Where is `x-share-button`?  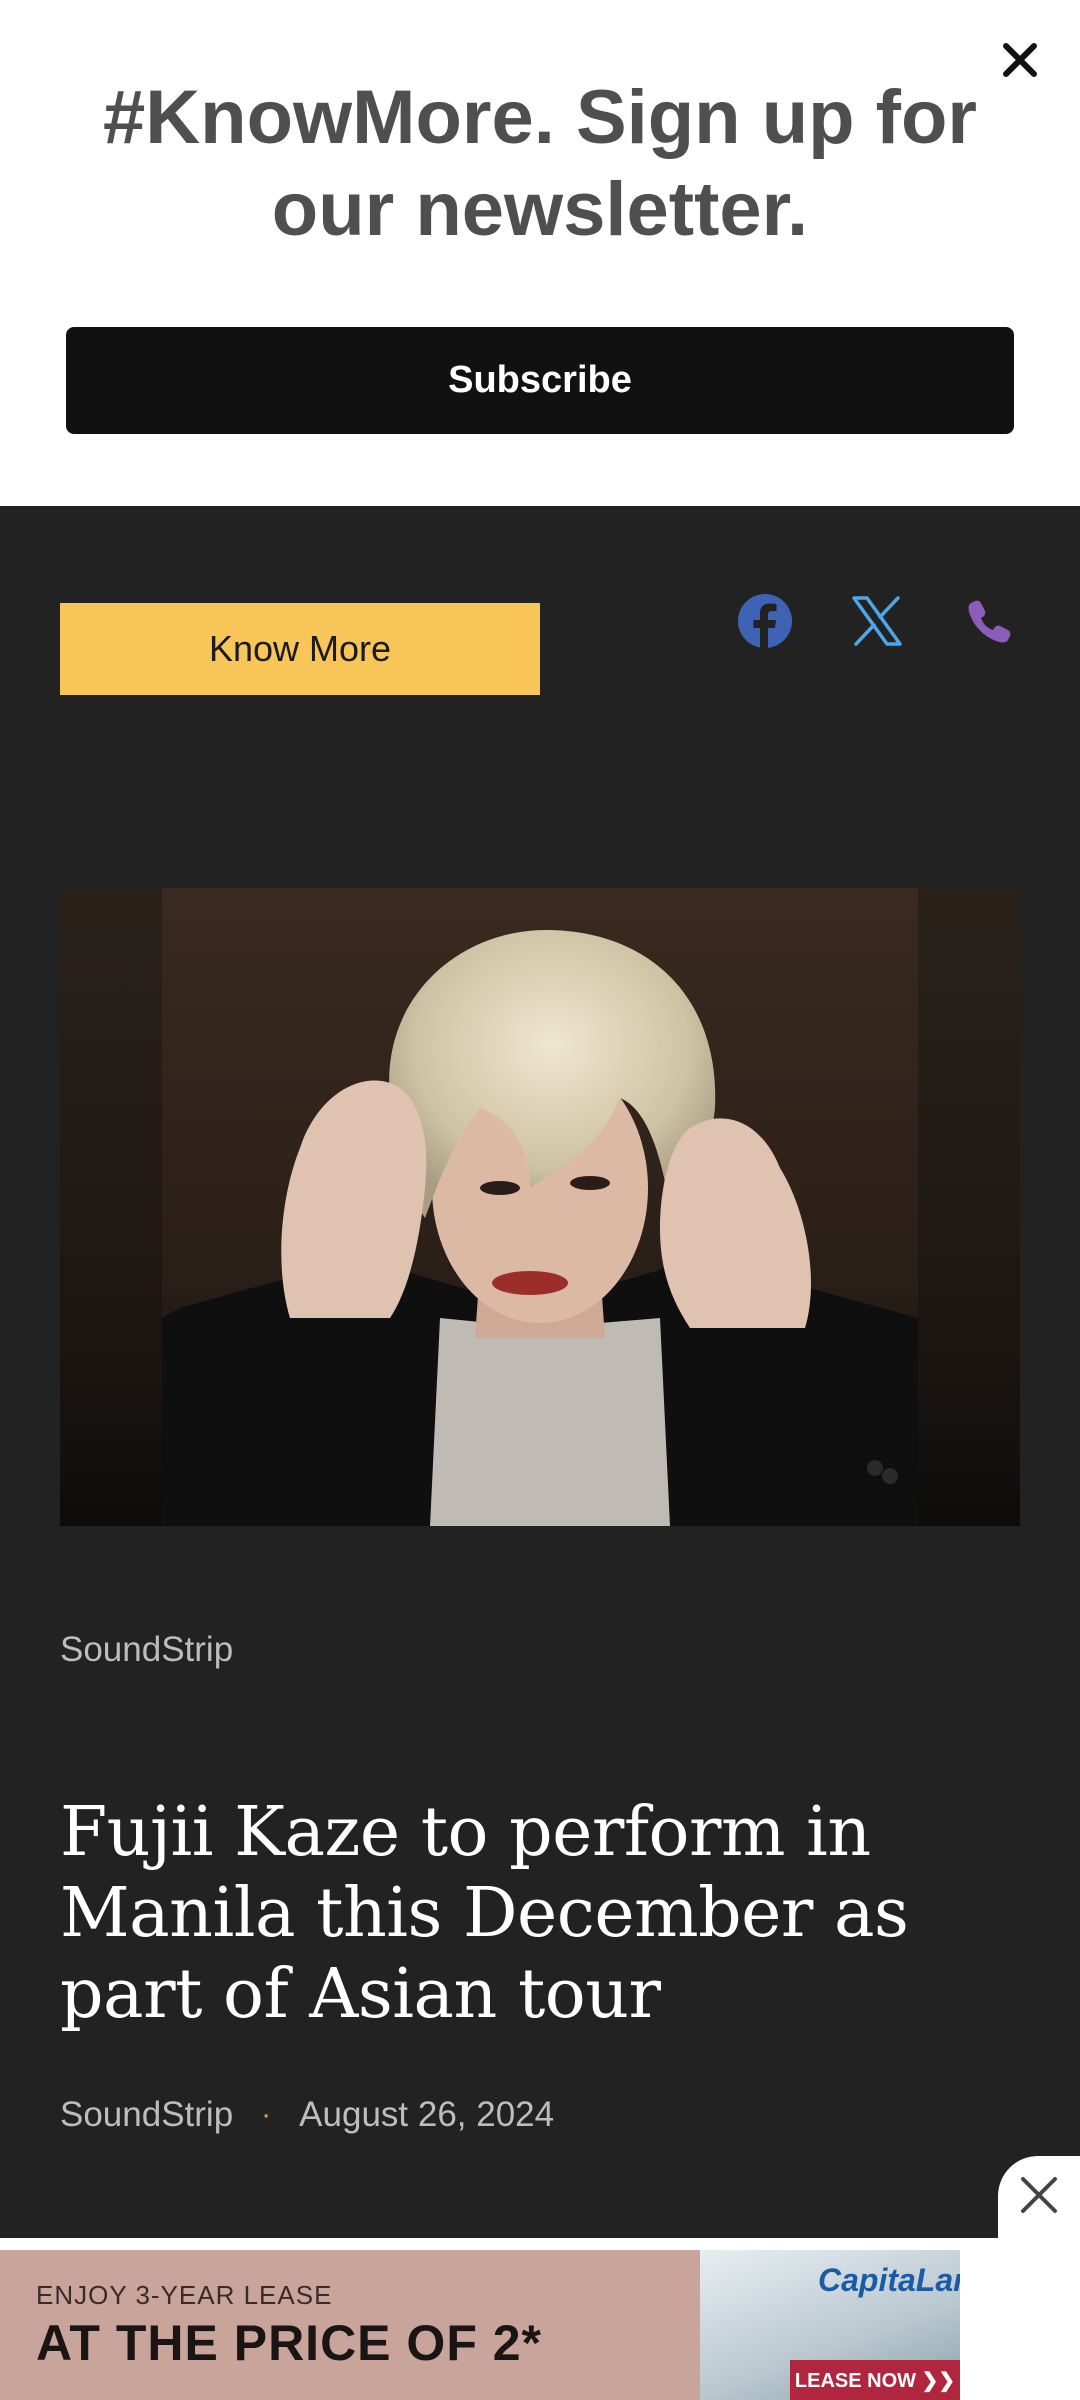
x-share-button is located at coordinates (877, 623).